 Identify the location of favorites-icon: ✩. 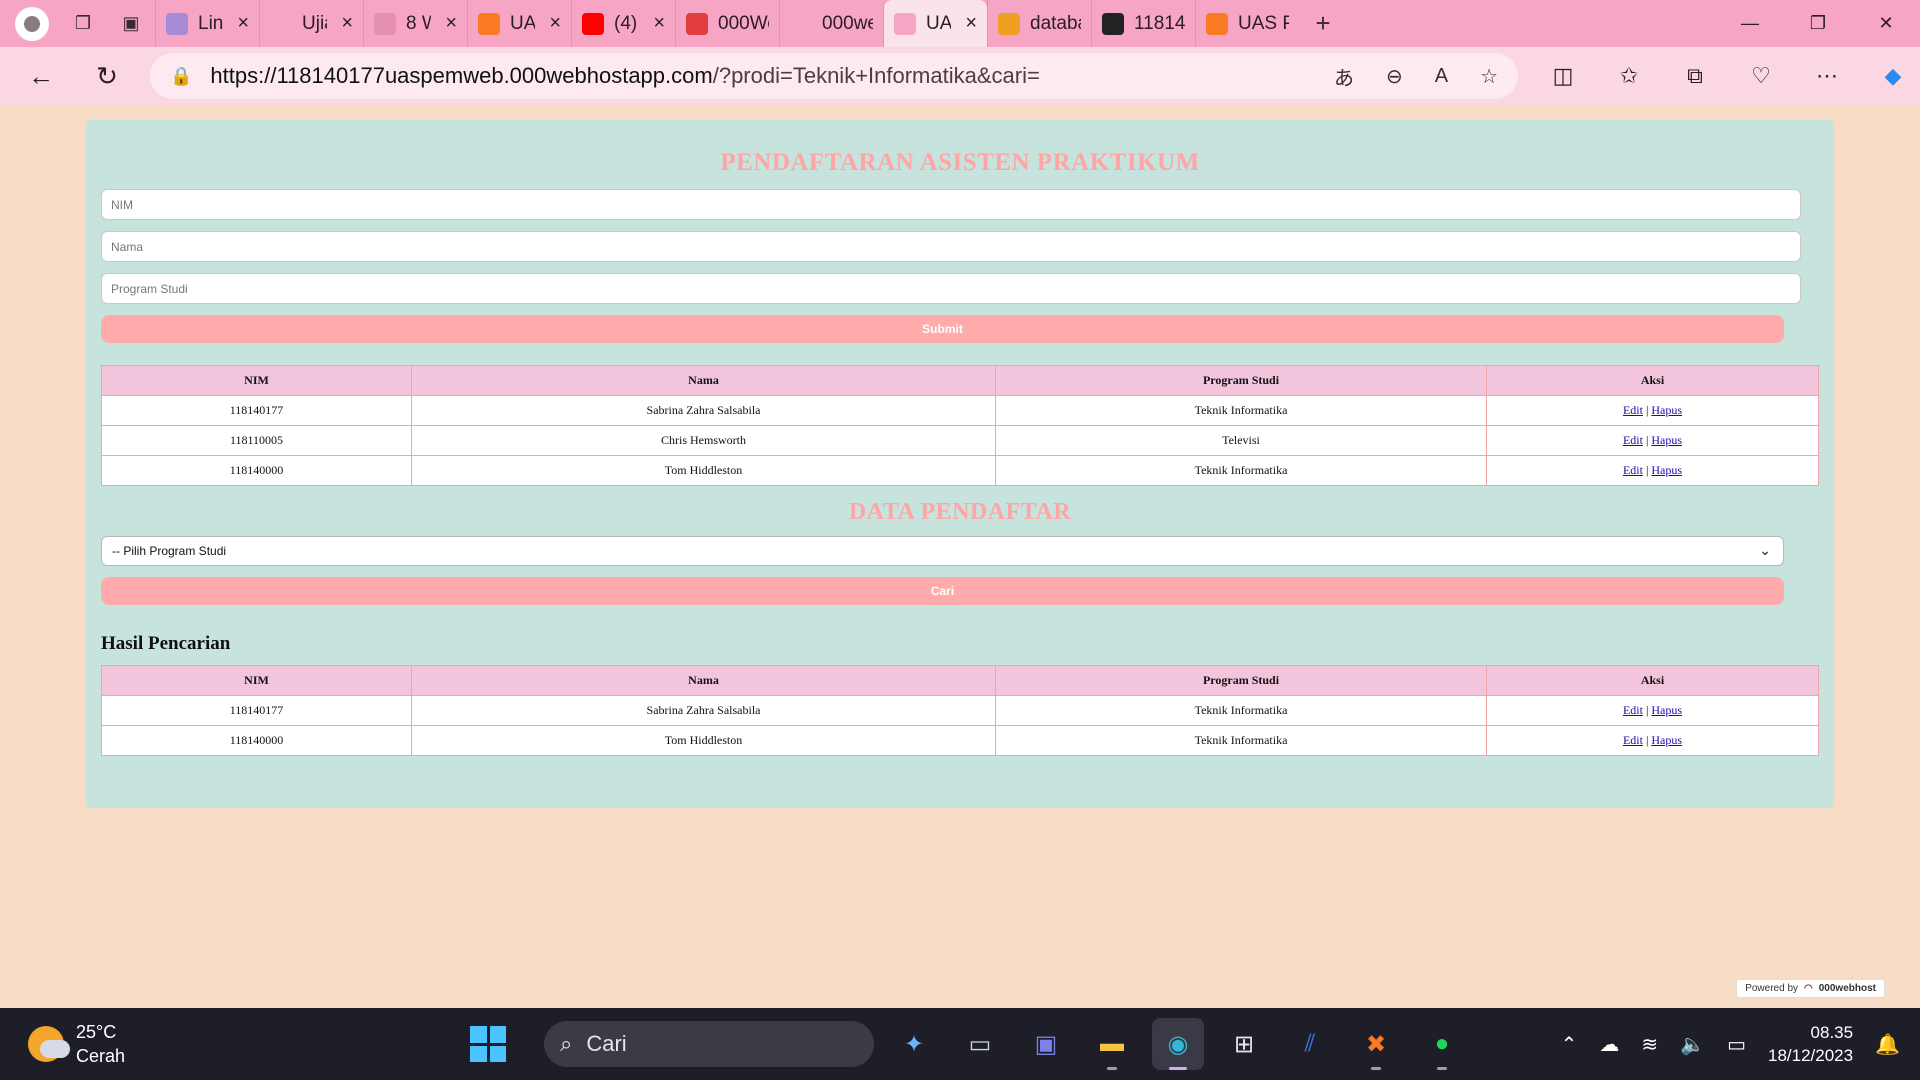
(1629, 76).